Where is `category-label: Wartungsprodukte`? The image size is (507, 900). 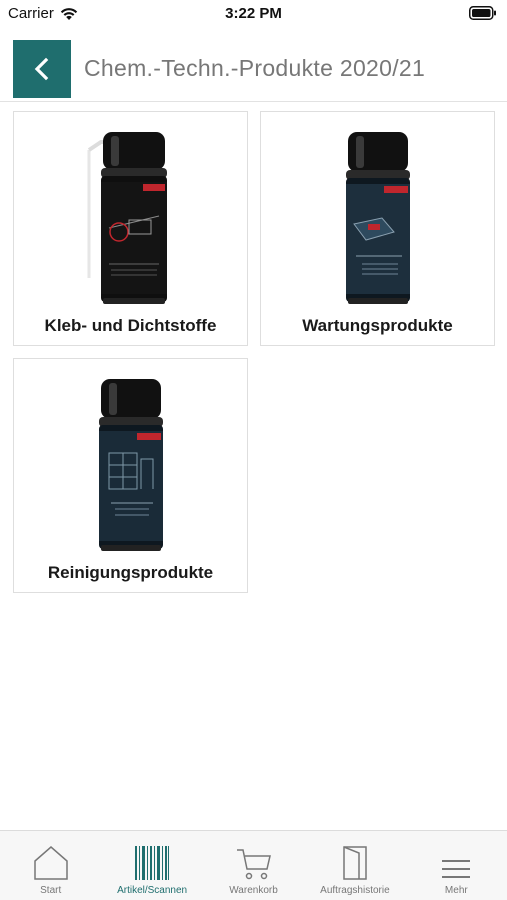
category-label: Wartungsprodukte is located at coordinates (377, 325).